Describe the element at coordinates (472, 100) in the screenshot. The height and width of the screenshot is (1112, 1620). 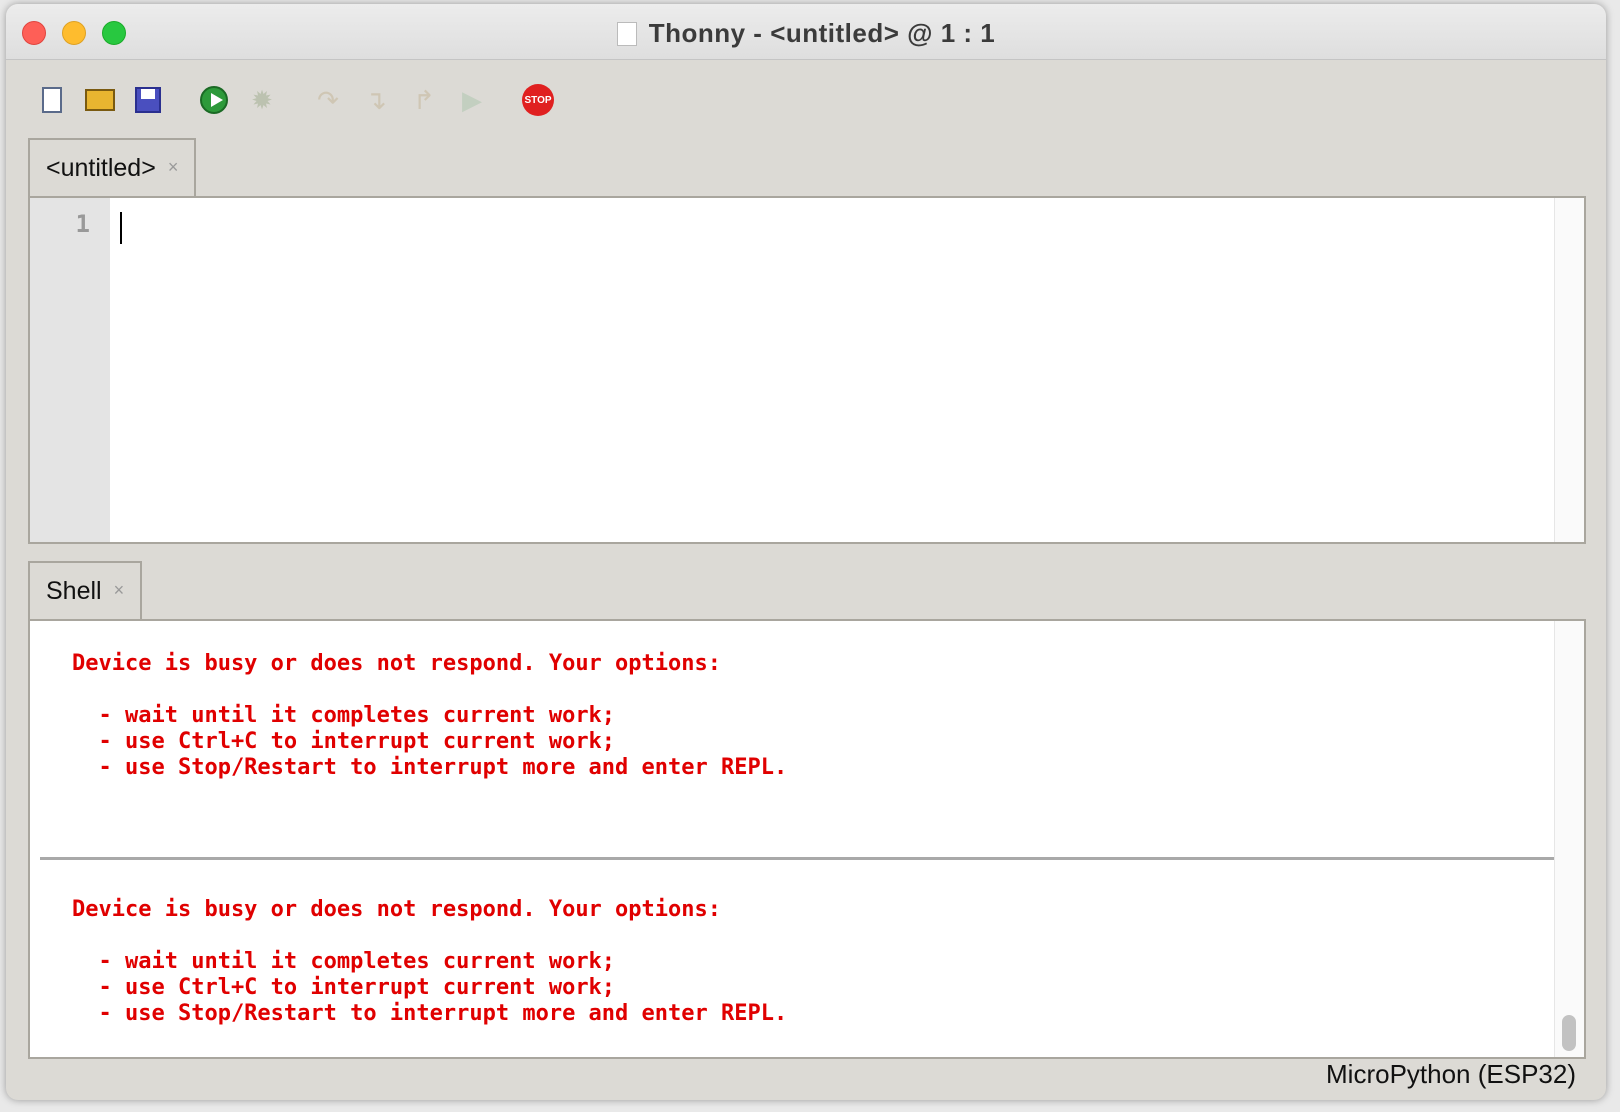
I see `resume-icon: ▶` at that location.